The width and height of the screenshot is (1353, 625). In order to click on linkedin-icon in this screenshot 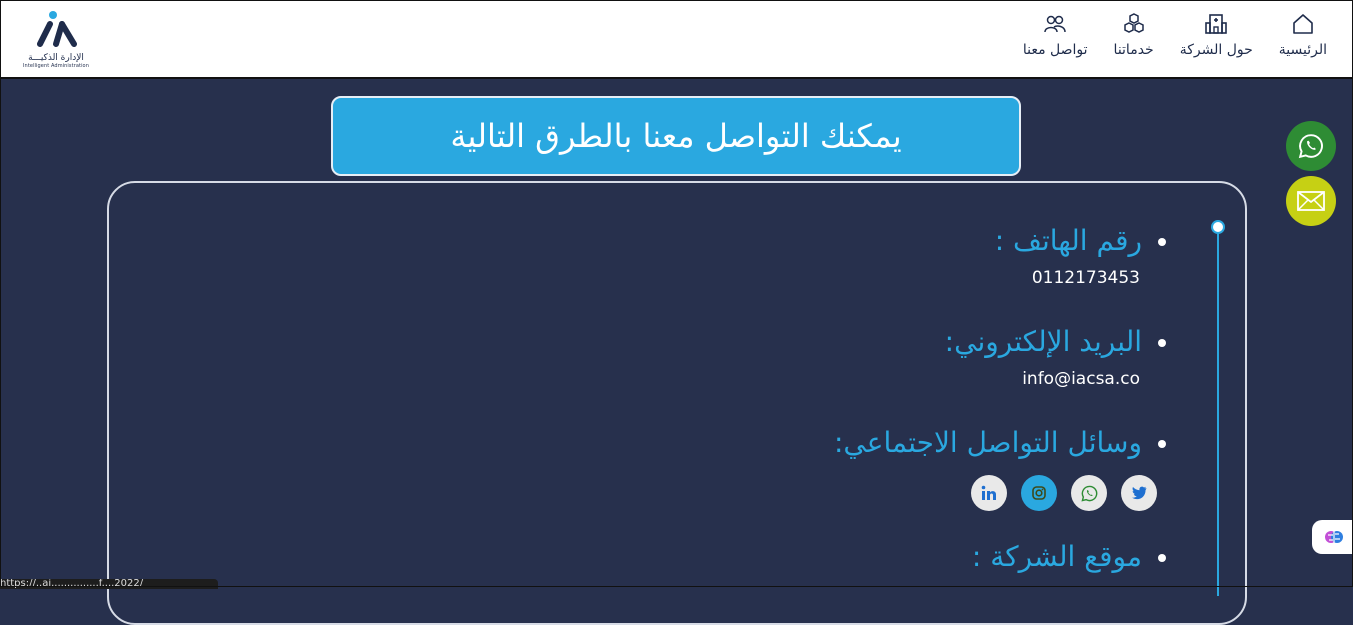, I will do `click(988, 492)`.